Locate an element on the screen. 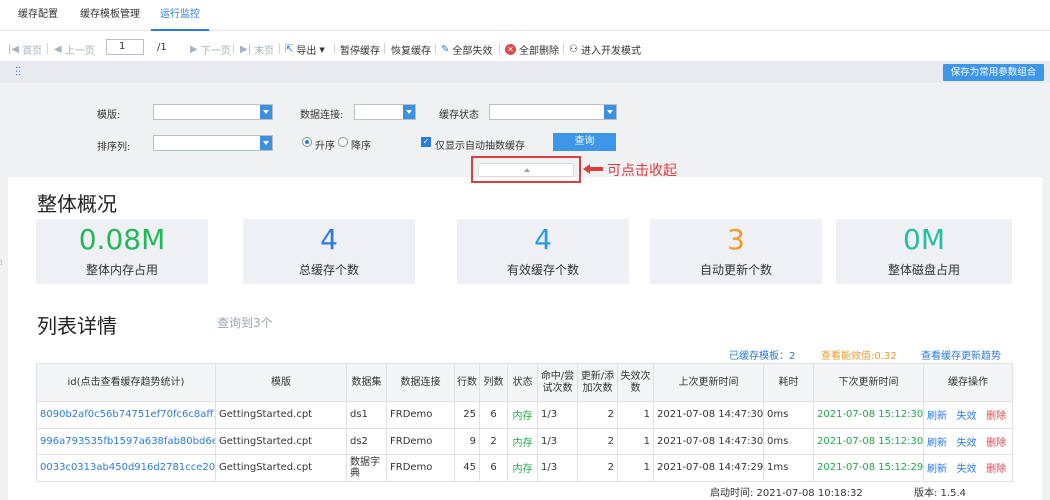 The height and width of the screenshot is (500, 1050). auto-only-checkbox: ✓ is located at coordinates (426, 142).